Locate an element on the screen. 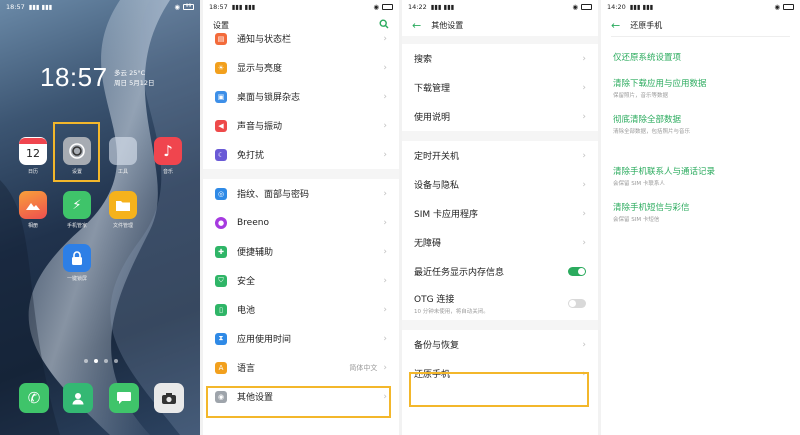  settings-row-display: ☀ 显示与亮度 › is located at coordinates (301, 67).